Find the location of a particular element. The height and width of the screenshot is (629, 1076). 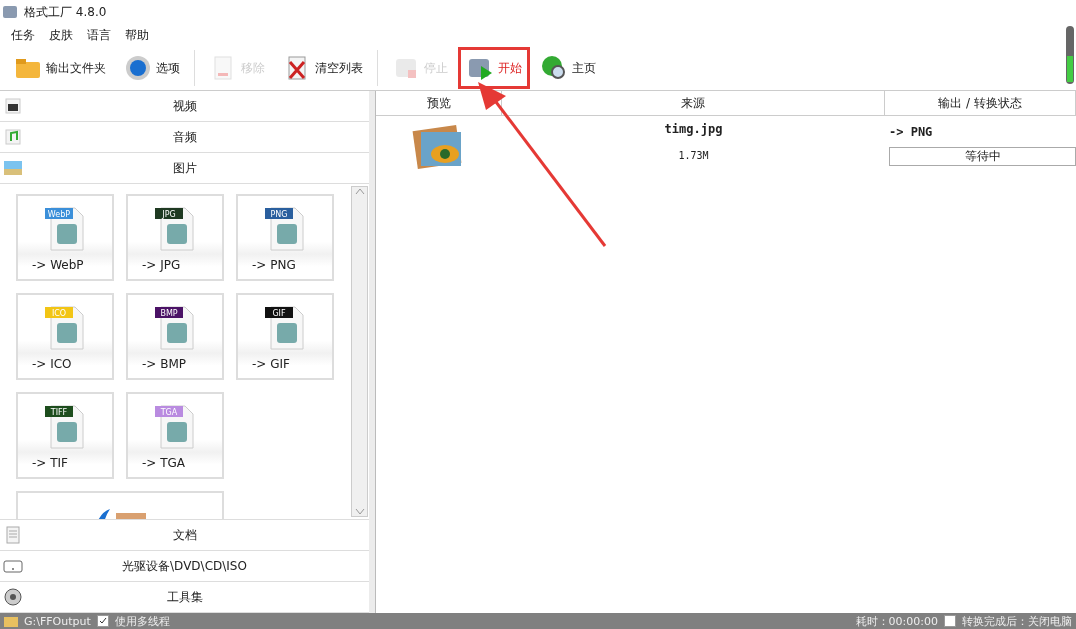

meter-icon is located at coordinates (1070, 55).